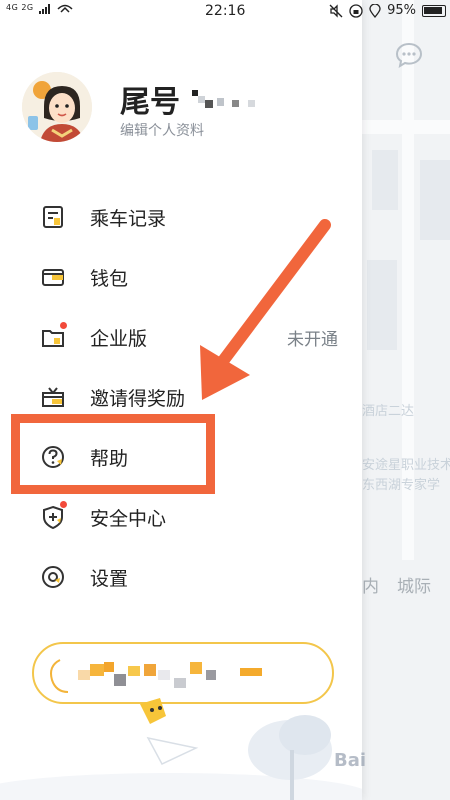 The width and height of the screenshot is (450, 800). What do you see at coordinates (57, 107) in the screenshot?
I see `avatar` at bounding box center [57, 107].